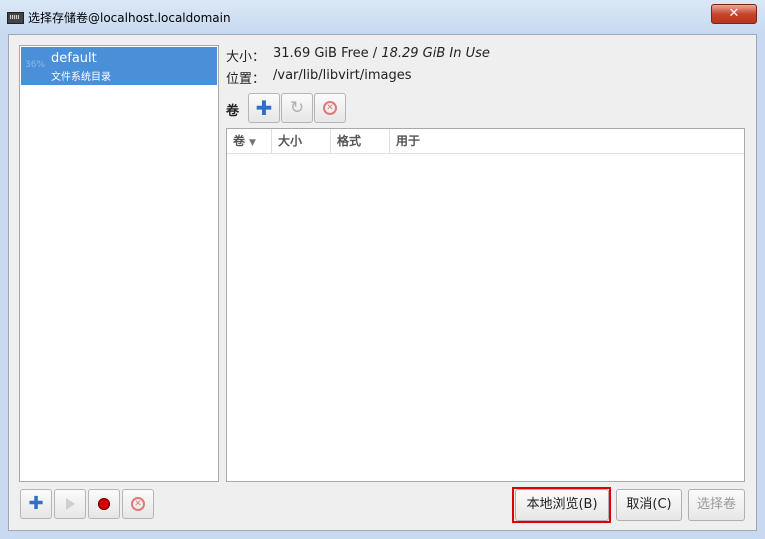  Describe the element at coordinates (239, 141) in the screenshot. I see `column-volume-label: 卷` at that location.